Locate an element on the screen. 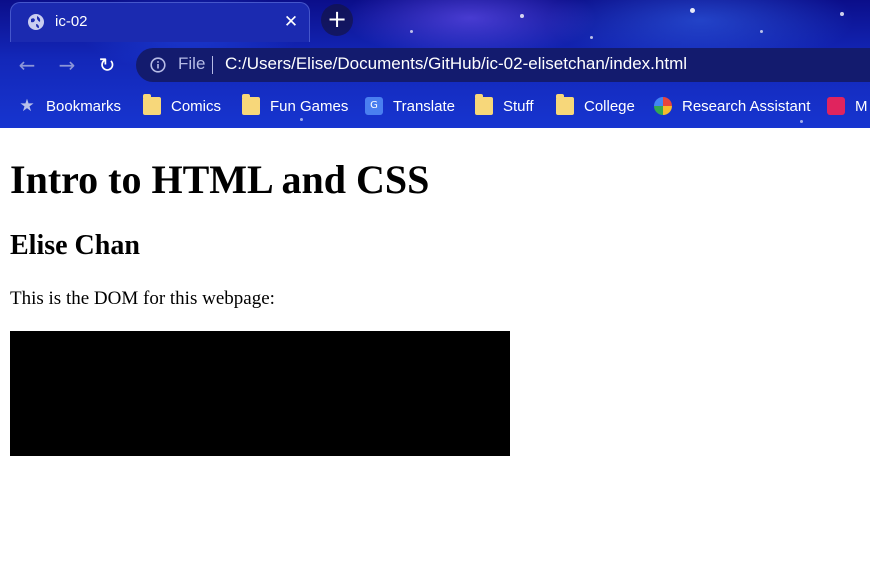 This screenshot has width=870, height=578. bookmark-label: Comics is located at coordinates (196, 106).